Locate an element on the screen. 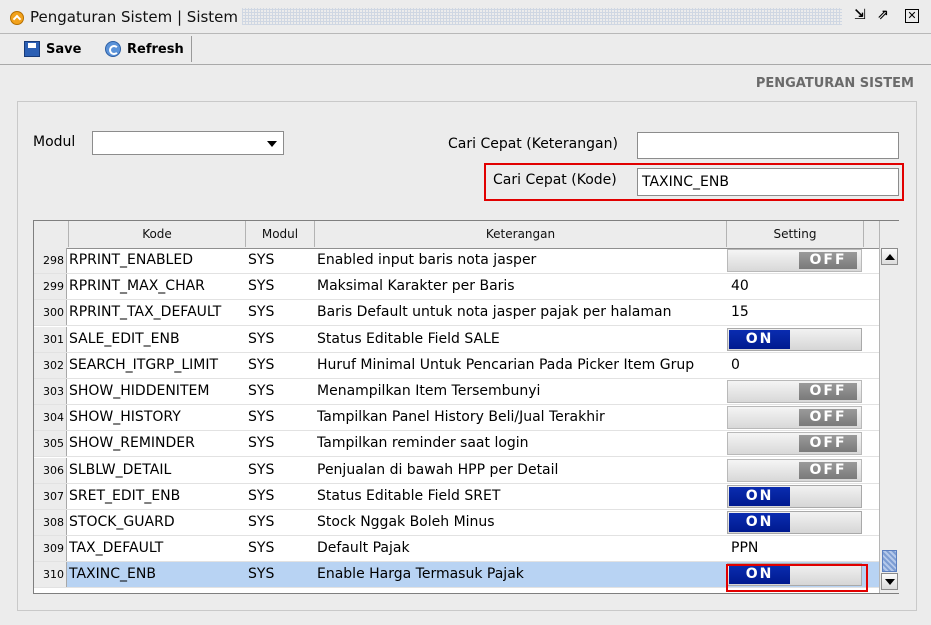  save-label: Save is located at coordinates (64, 49).